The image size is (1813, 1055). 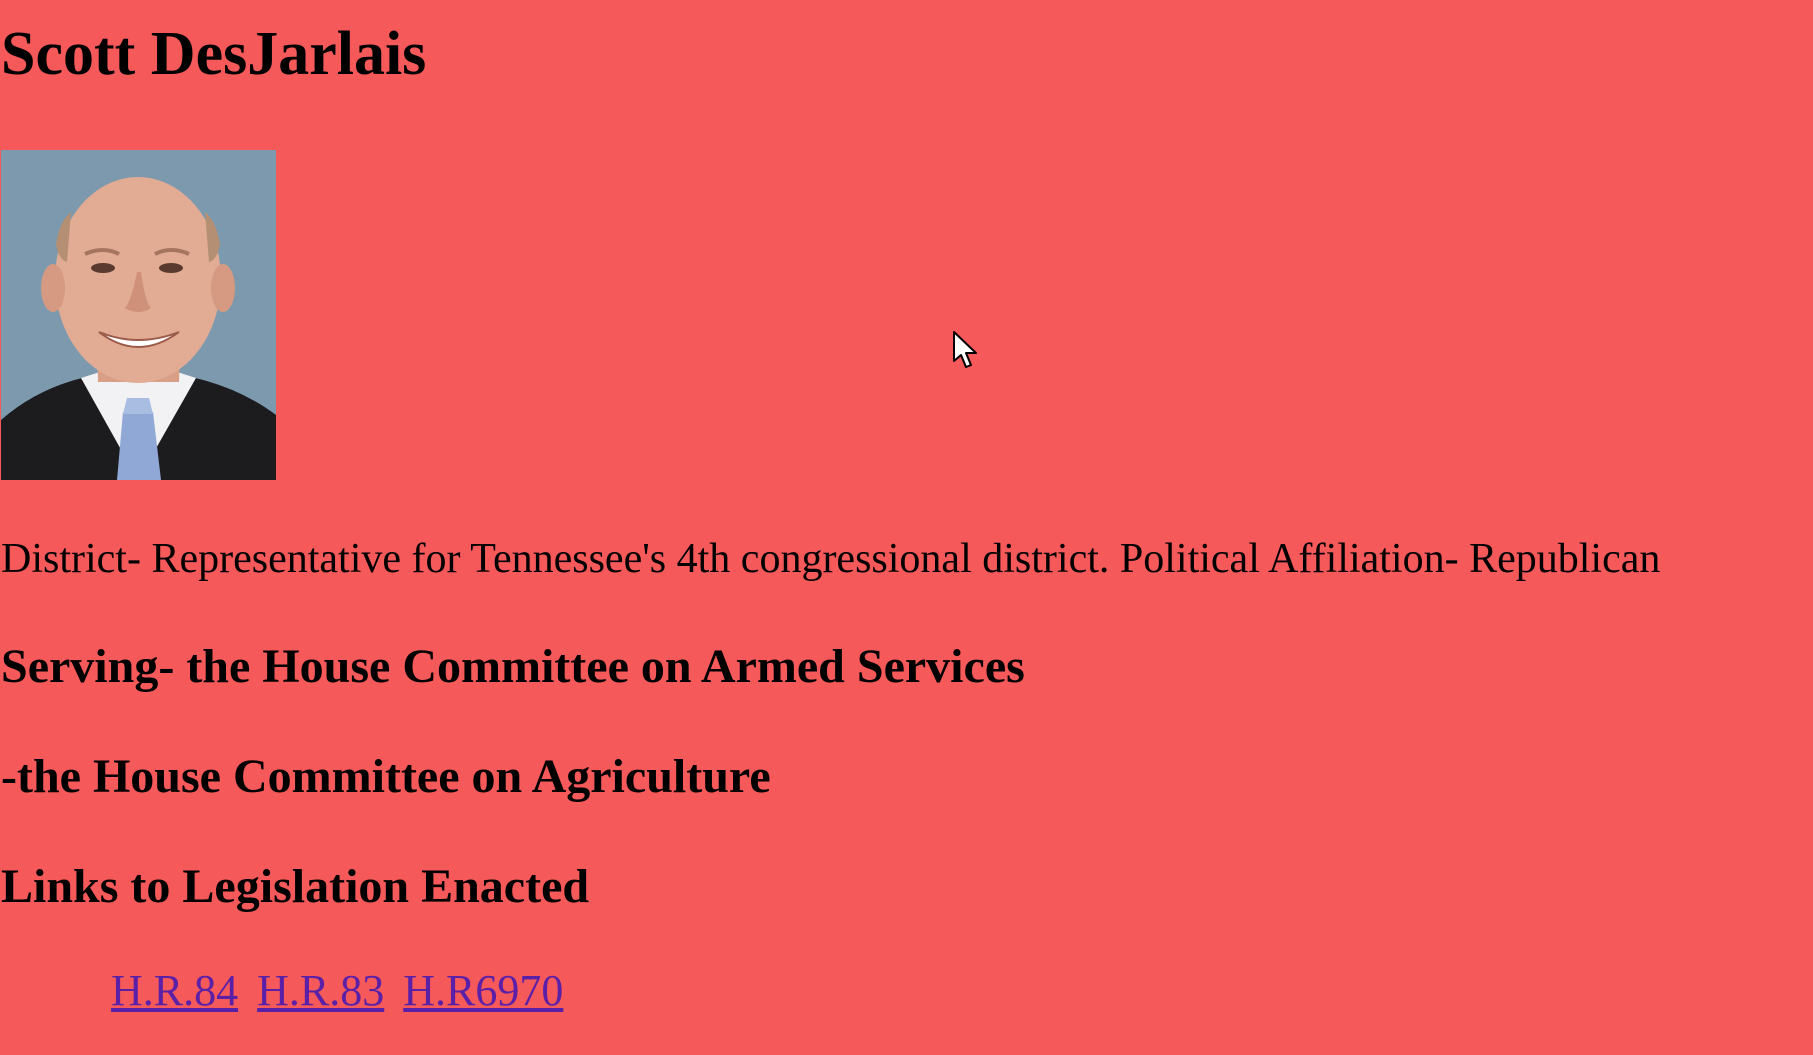 What do you see at coordinates (295, 886) in the screenshot?
I see `legislation-links-heading: Links to Legislation Enacted` at bounding box center [295, 886].